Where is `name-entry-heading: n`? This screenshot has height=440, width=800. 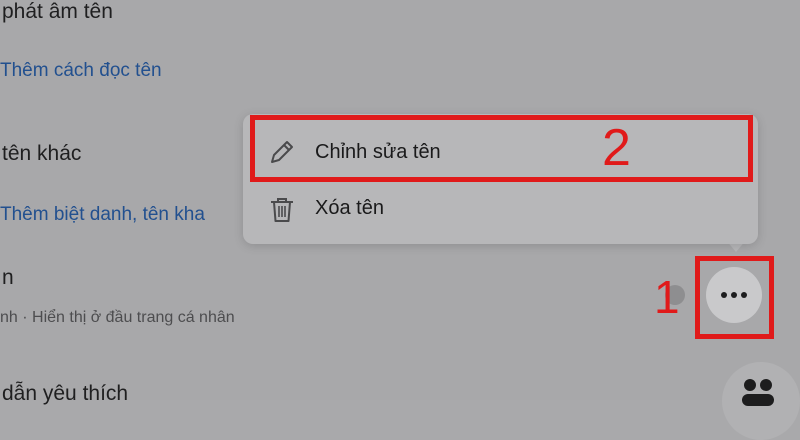 name-entry-heading: n is located at coordinates (8, 277).